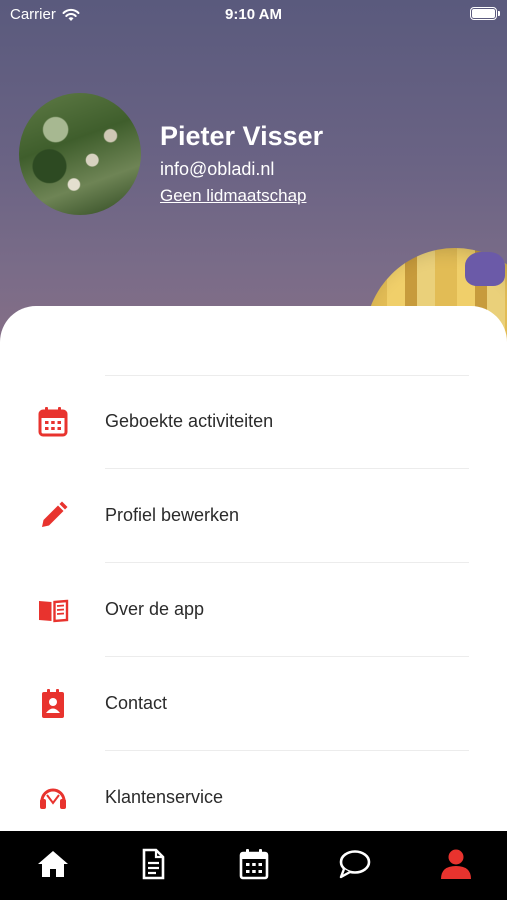 This screenshot has height=900, width=507. Describe the element at coordinates (155, 609) in the screenshot. I see `menu-item-label: Over de app` at that location.